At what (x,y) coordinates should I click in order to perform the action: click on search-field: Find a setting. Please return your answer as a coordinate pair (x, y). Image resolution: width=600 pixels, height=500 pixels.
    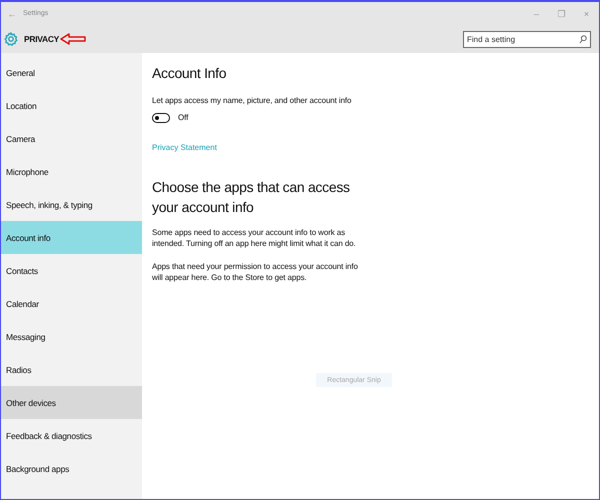
    Looking at the image, I should click on (527, 39).